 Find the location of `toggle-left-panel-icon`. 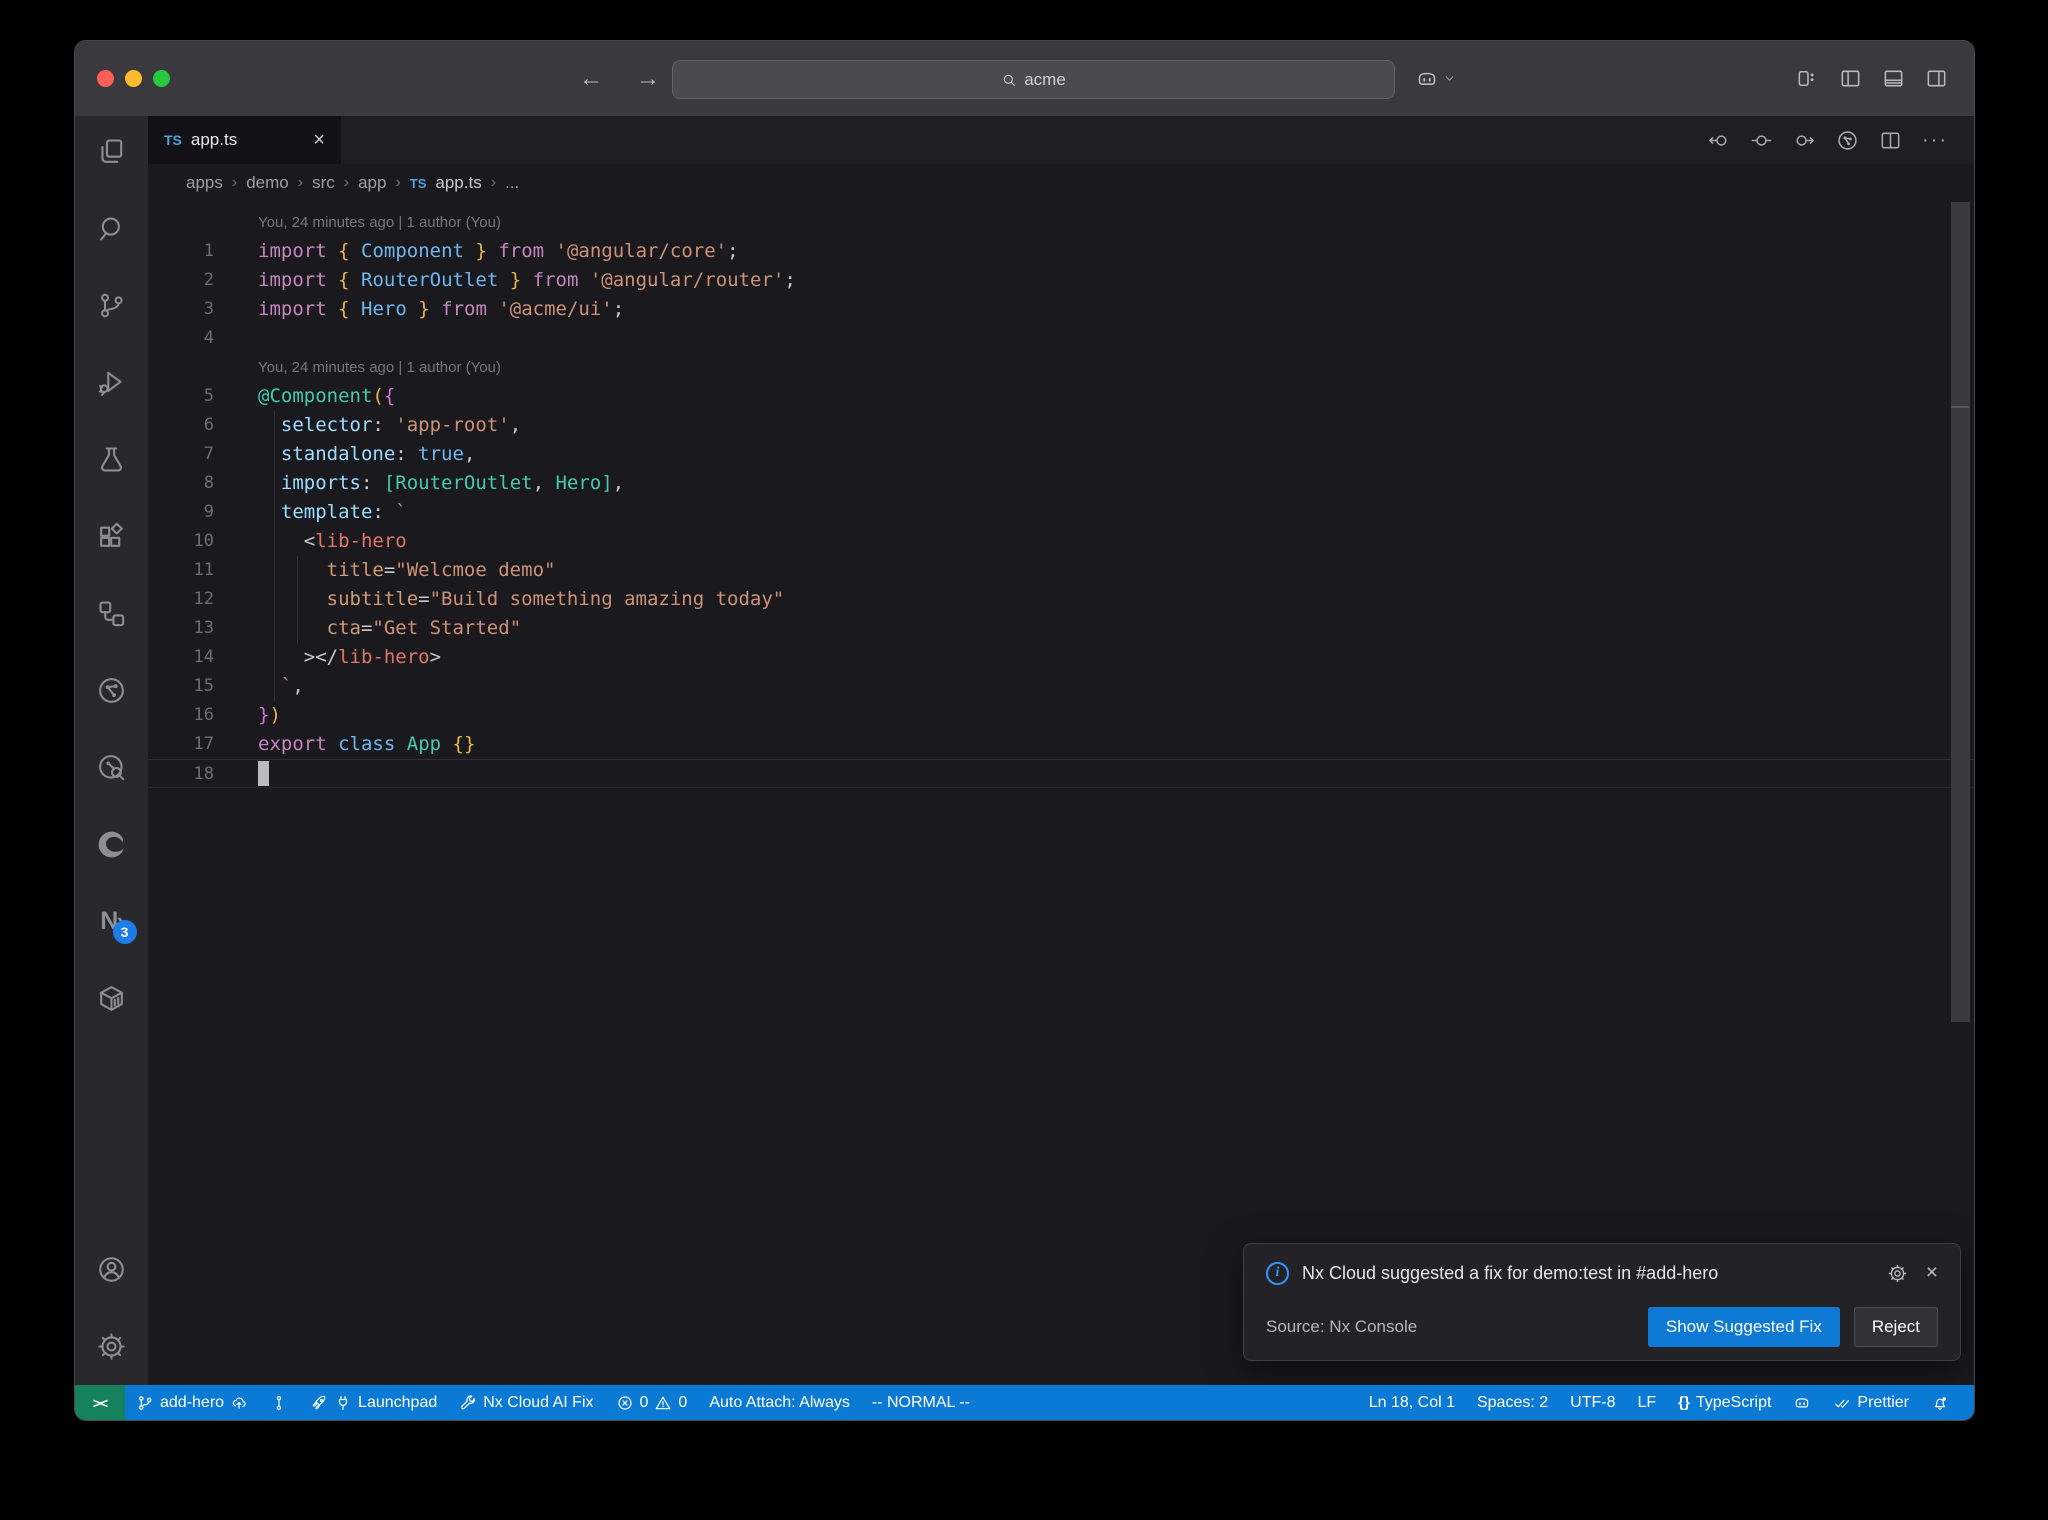

toggle-left-panel-icon is located at coordinates (1850, 78).